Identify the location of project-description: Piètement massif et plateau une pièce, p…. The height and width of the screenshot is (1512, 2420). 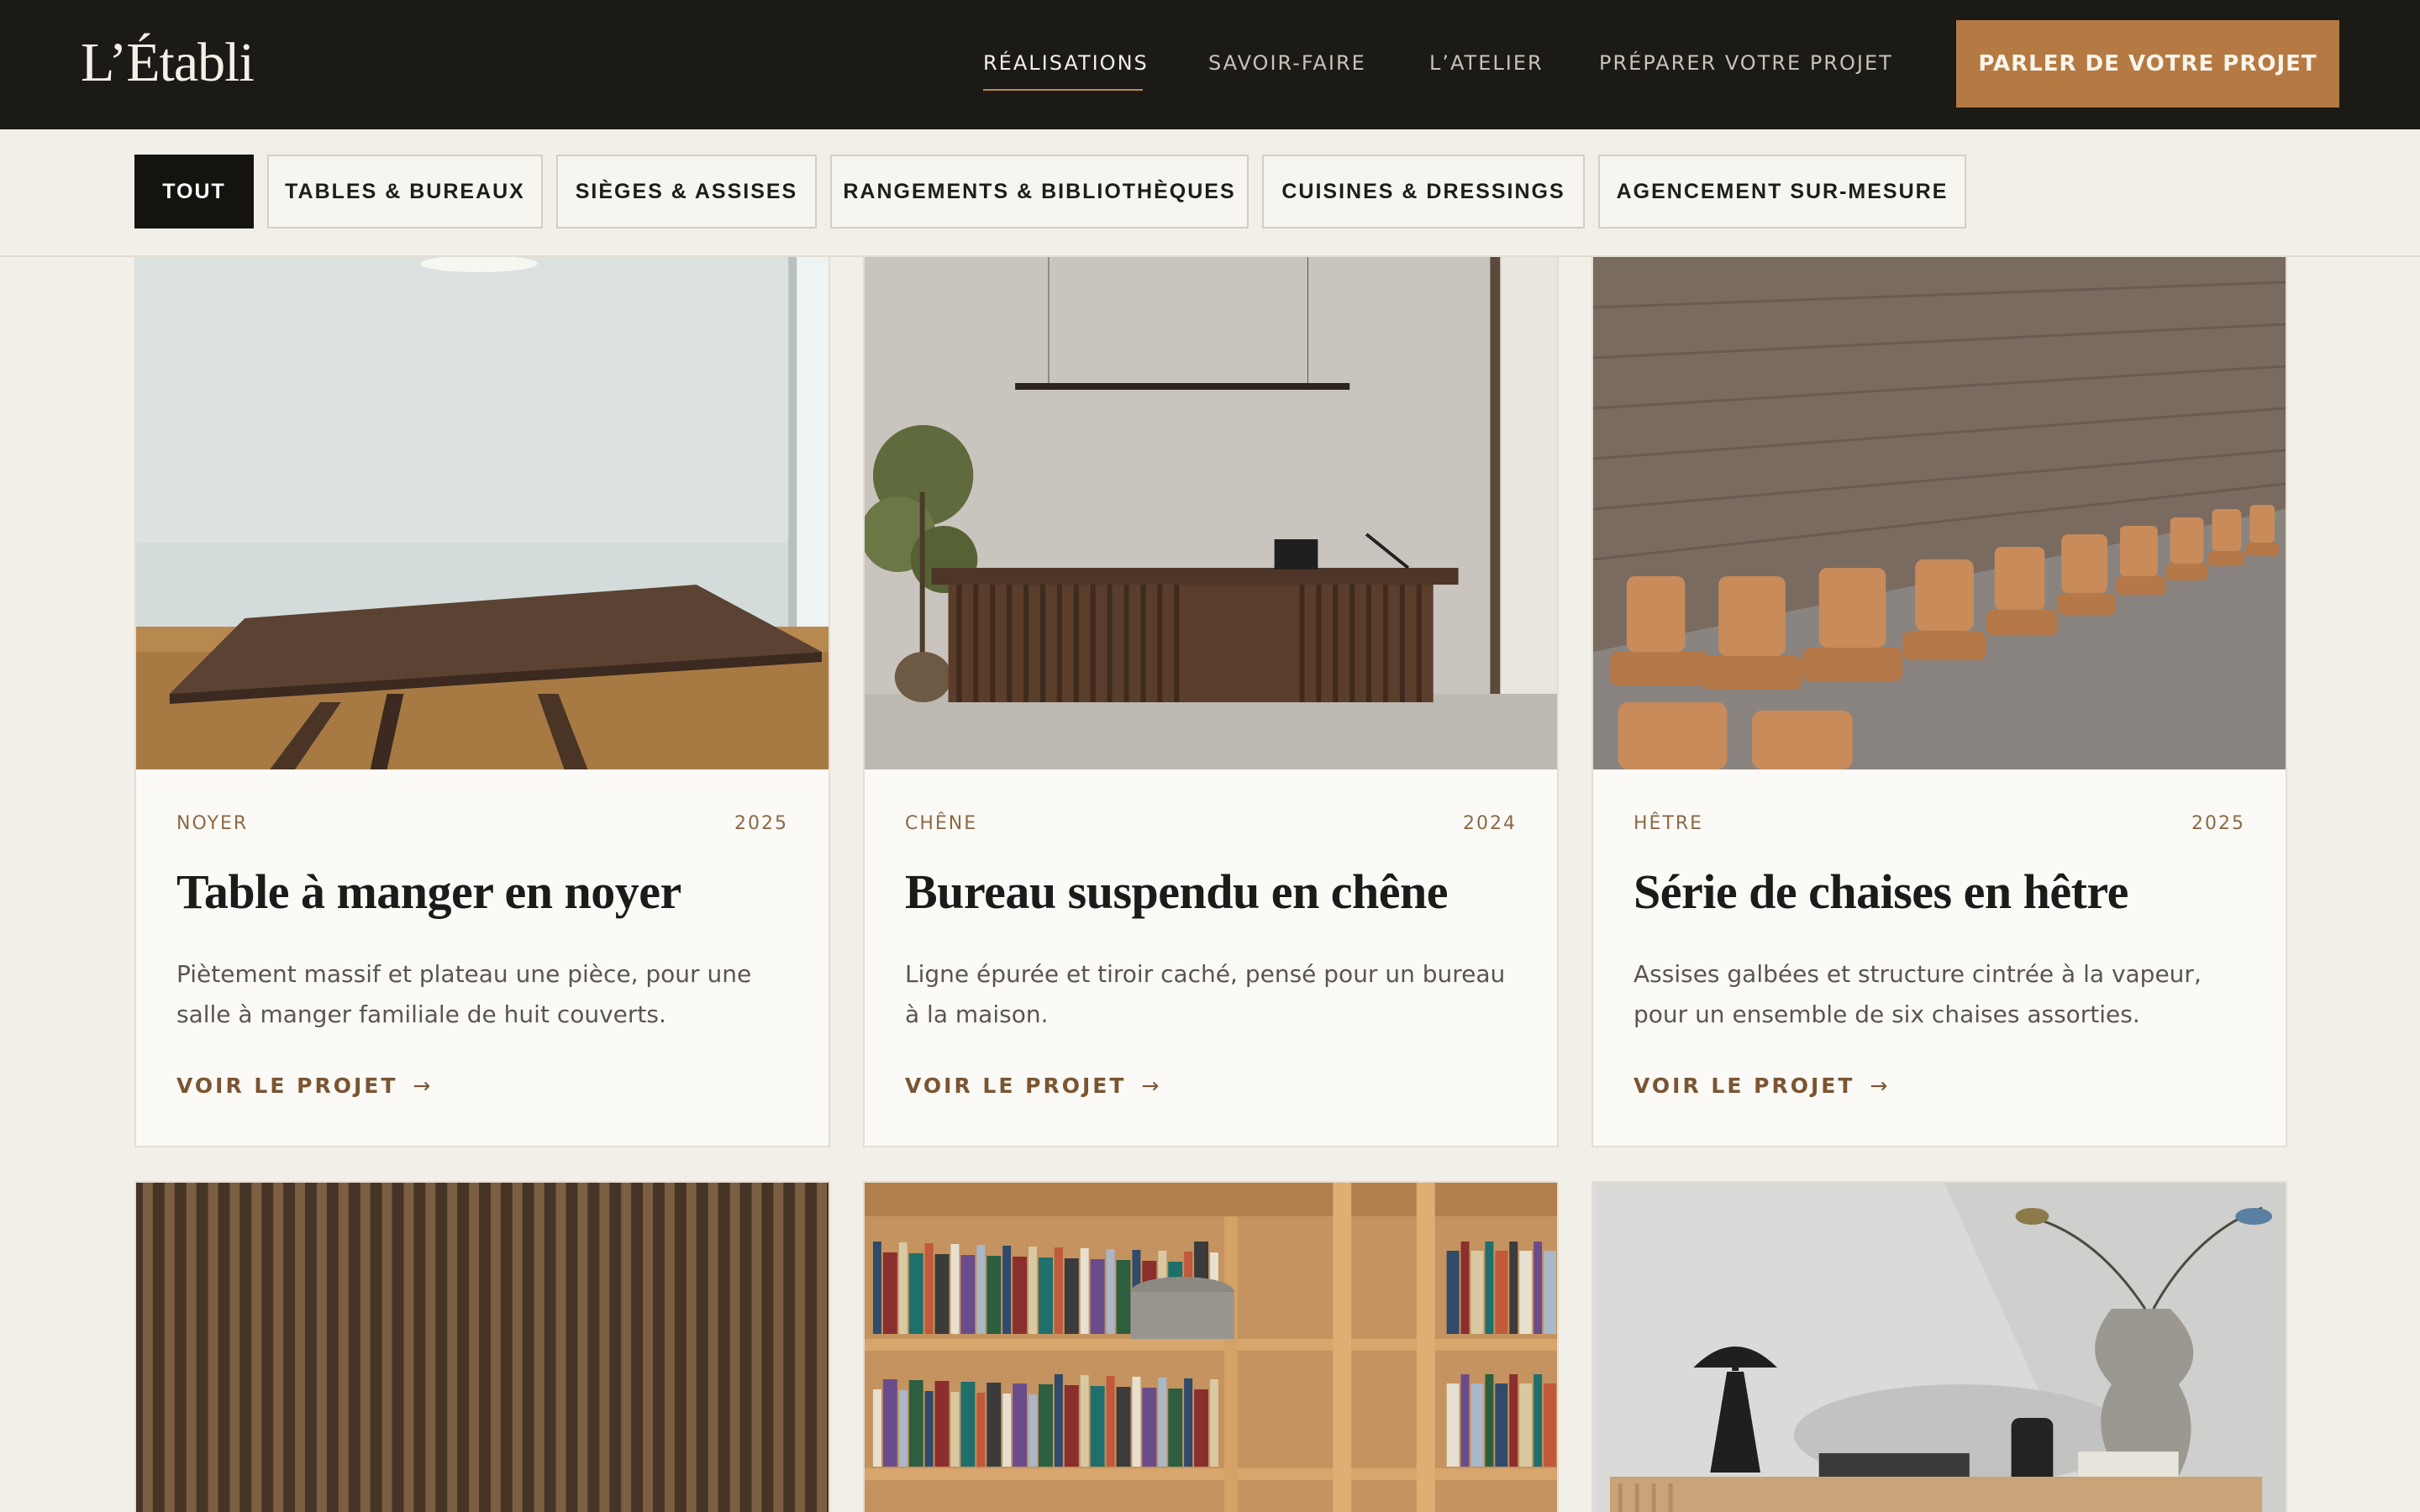
(464, 994).